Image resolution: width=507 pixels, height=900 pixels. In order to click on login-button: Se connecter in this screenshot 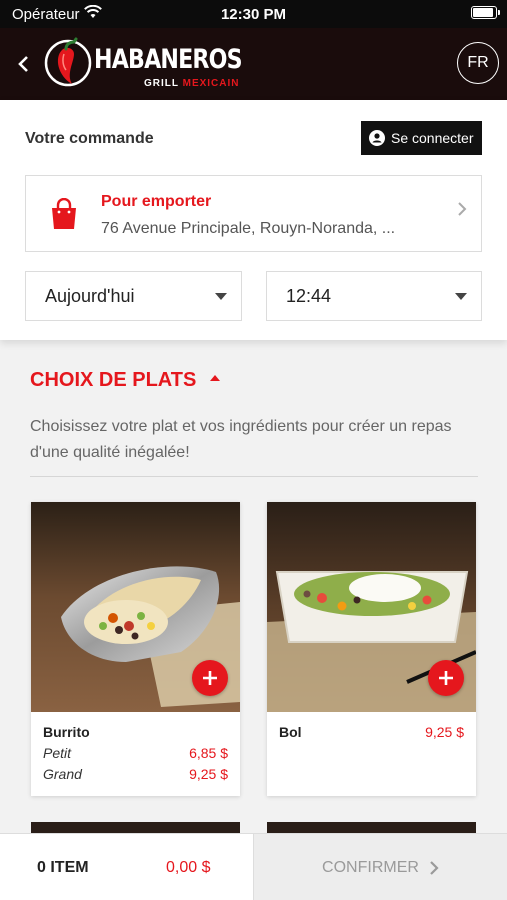, I will do `click(421, 138)`.